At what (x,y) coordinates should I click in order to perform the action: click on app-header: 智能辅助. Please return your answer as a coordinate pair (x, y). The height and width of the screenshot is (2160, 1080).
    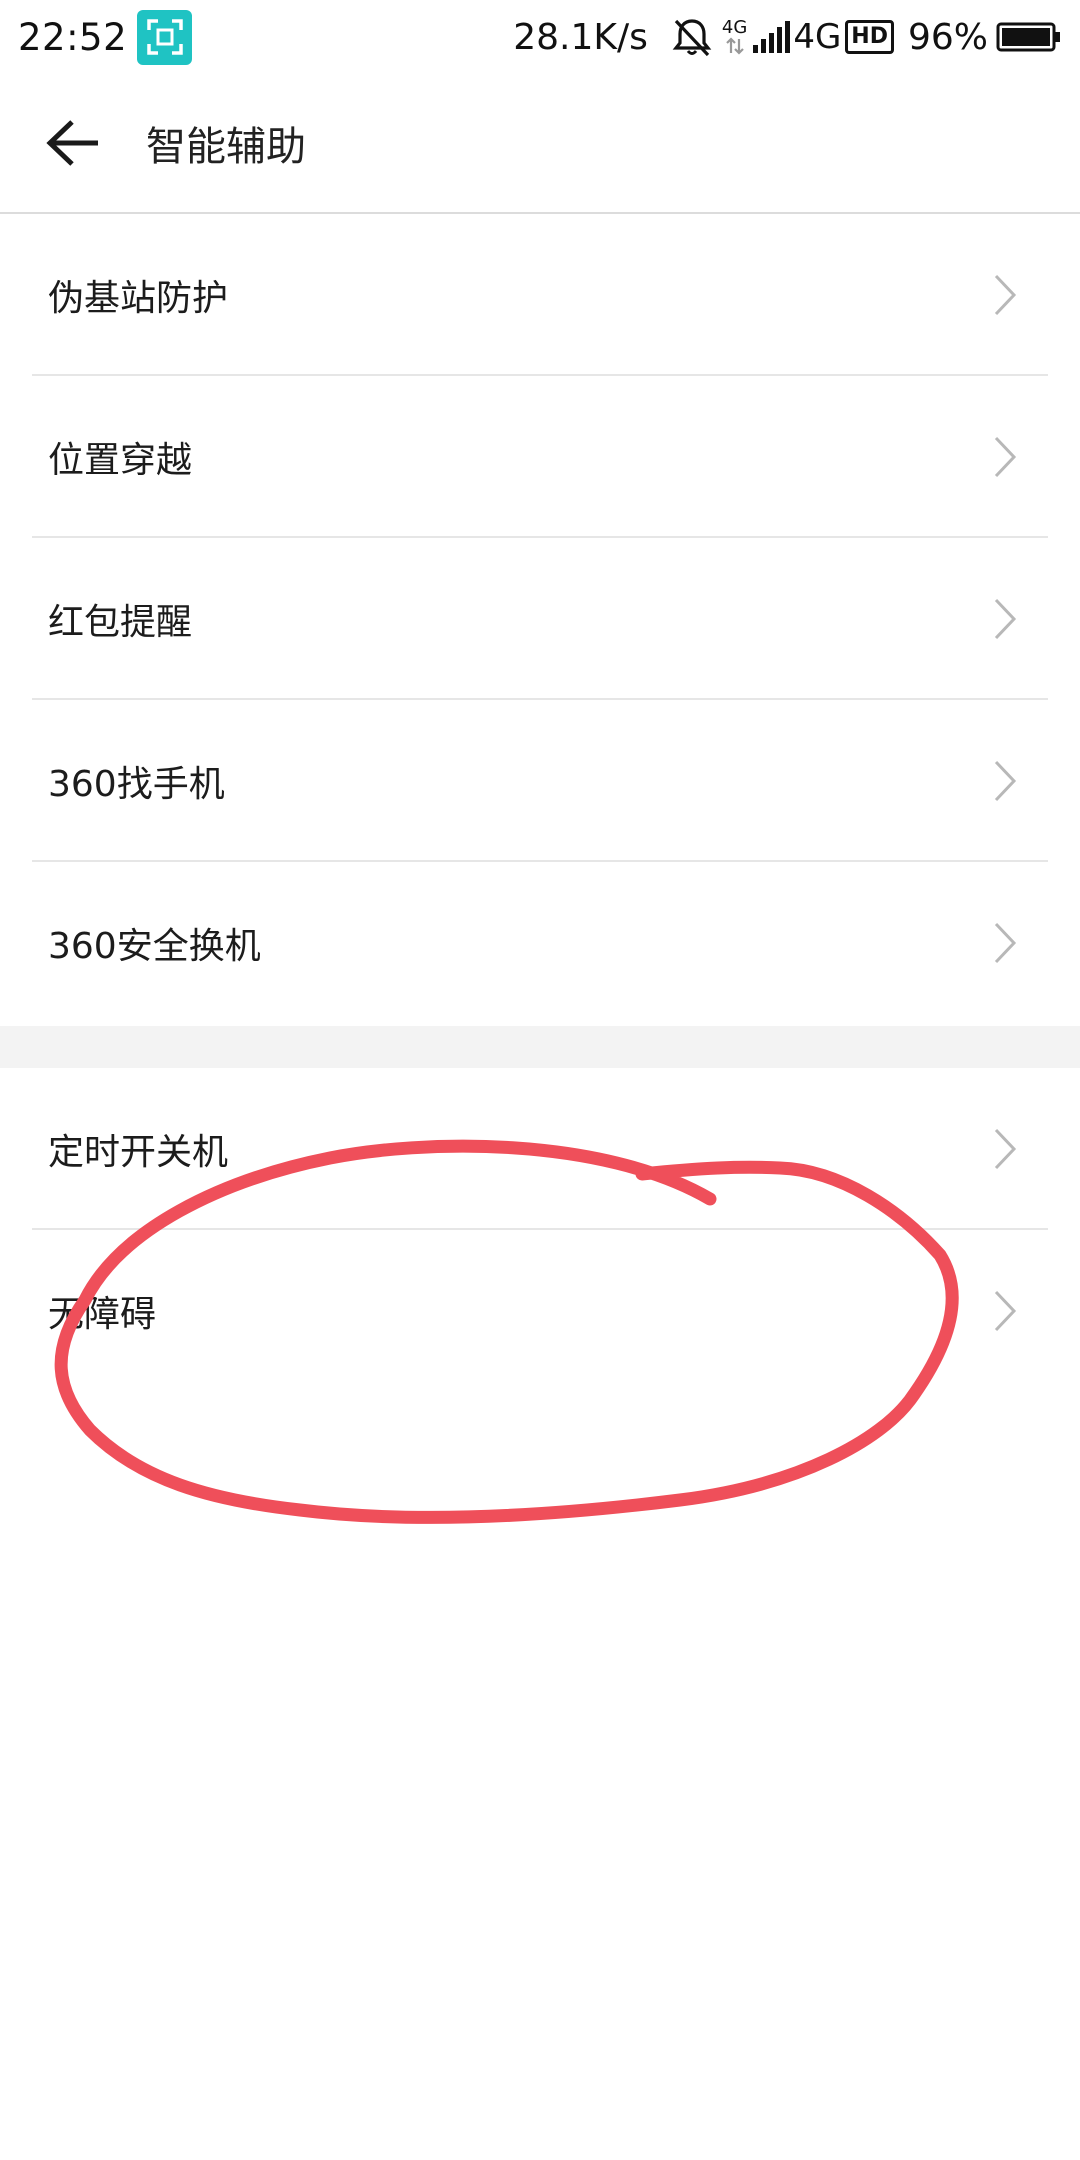
    Looking at the image, I should click on (540, 144).